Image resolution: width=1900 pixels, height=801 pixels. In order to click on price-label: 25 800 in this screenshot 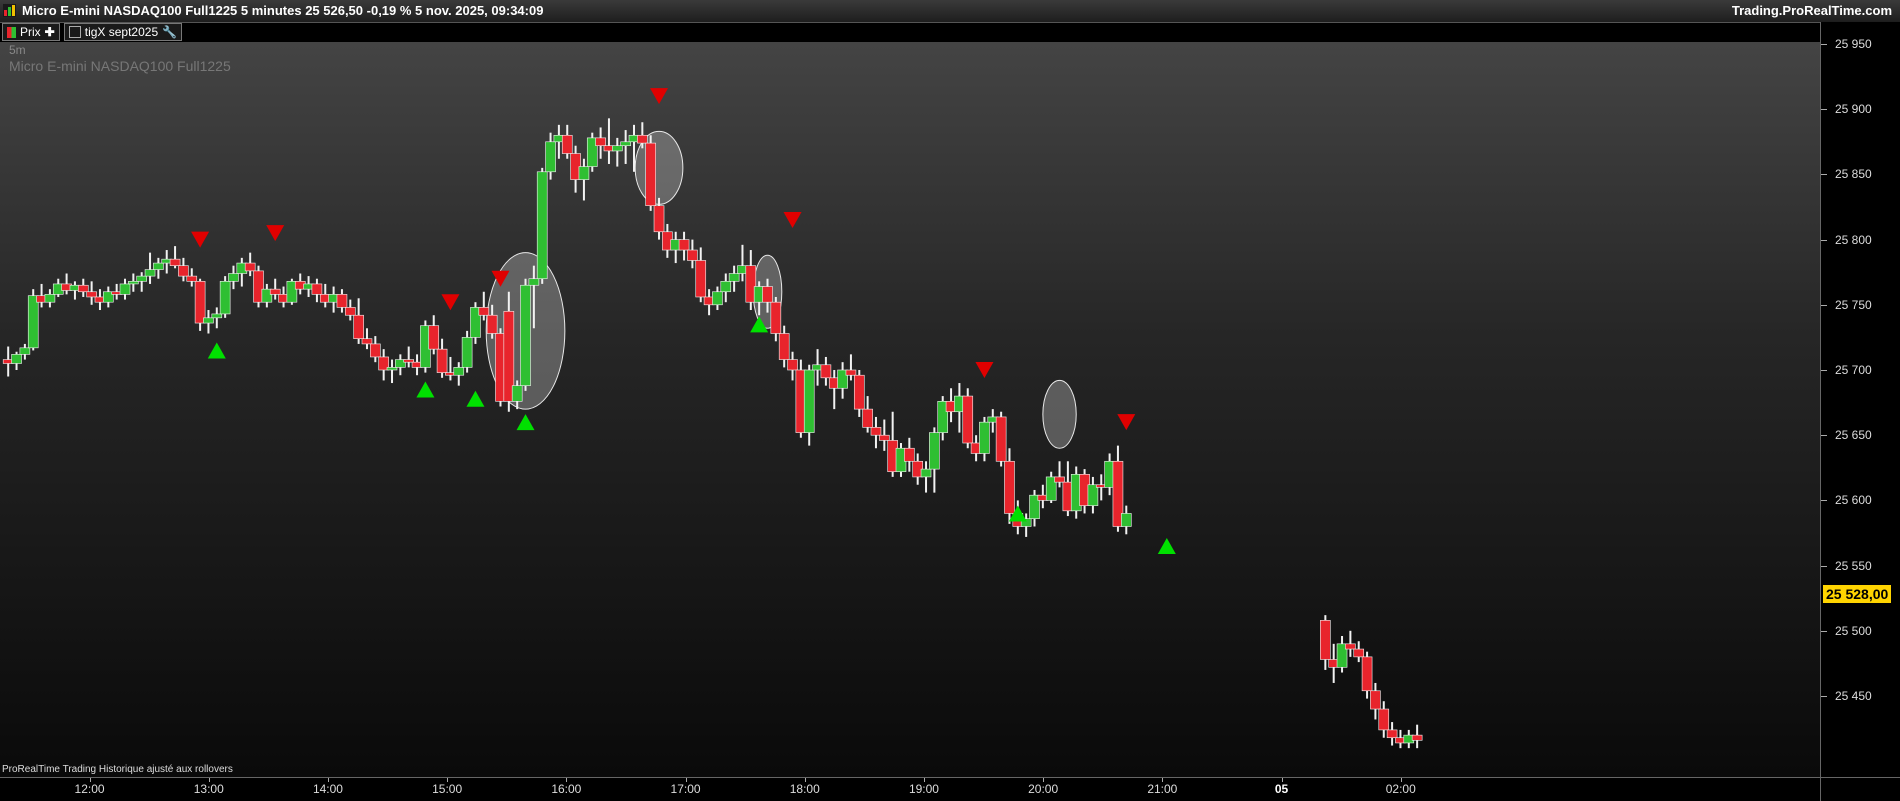, I will do `click(1853, 239)`.